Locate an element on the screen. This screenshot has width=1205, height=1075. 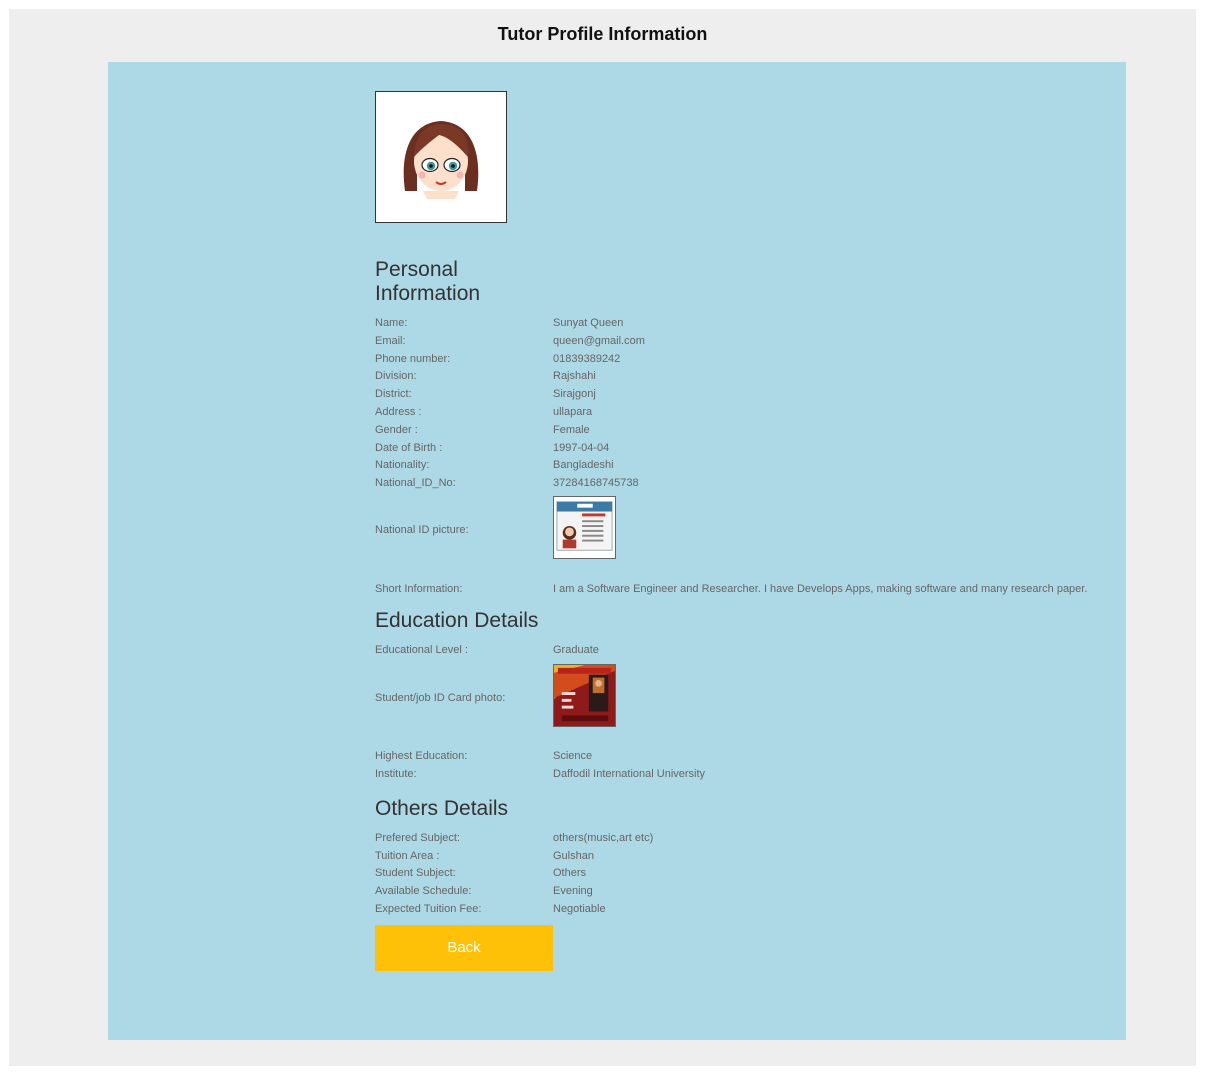
highest-education-label: Highest Education: is located at coordinates (421, 756).